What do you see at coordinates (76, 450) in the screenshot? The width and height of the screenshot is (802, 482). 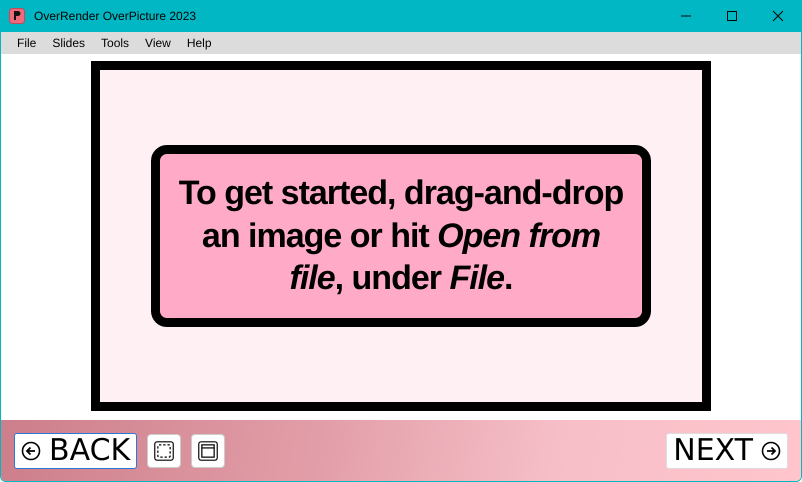 I see `back-button: BACK` at bounding box center [76, 450].